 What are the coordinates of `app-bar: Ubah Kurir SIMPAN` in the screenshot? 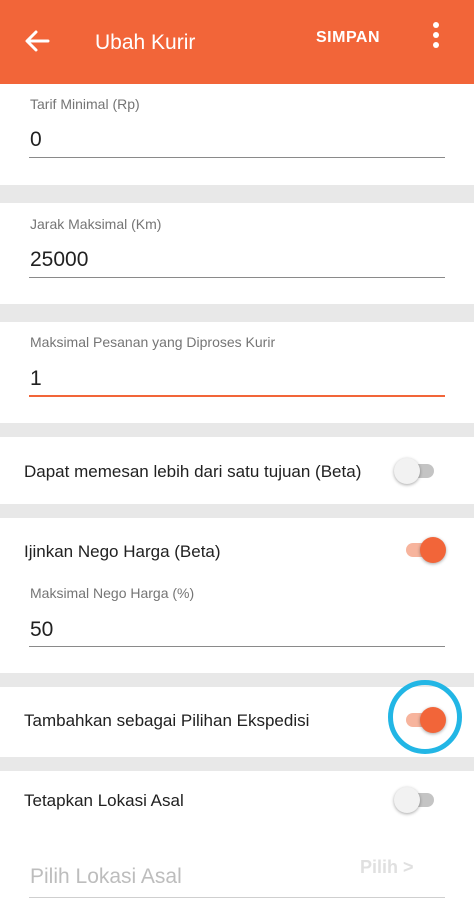 It's located at (237, 42).